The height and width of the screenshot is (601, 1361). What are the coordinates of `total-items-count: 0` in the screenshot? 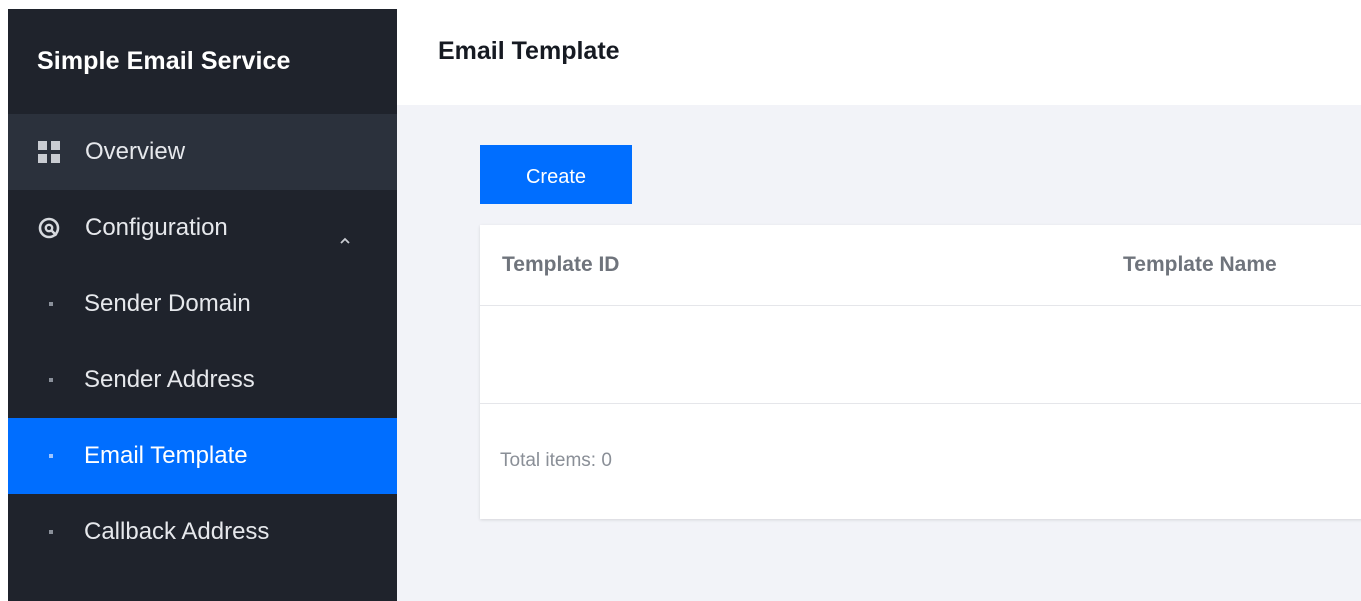 It's located at (606, 460).